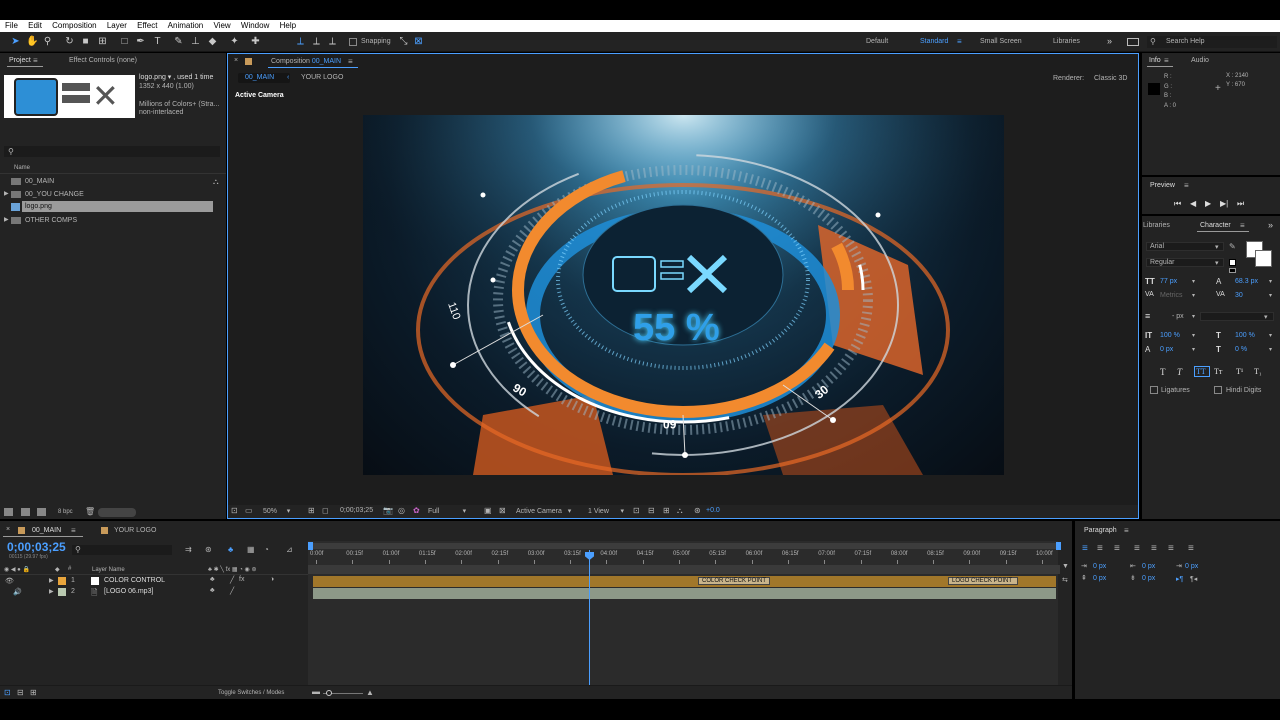 This screenshot has width=1280, height=720. Describe the element at coordinates (332, 41) in the screenshot. I see `view-axis-mode-icon: ⟂` at that location.